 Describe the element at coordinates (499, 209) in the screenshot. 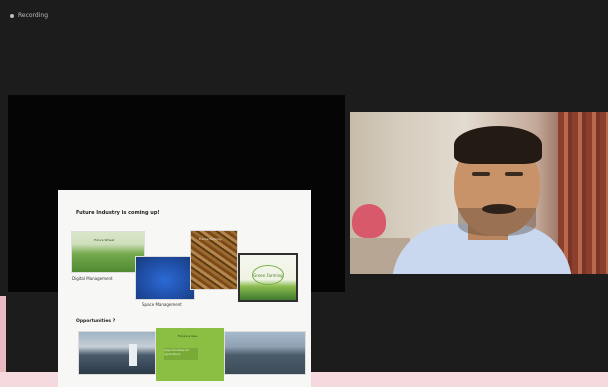

I see `participant-mustache` at that location.